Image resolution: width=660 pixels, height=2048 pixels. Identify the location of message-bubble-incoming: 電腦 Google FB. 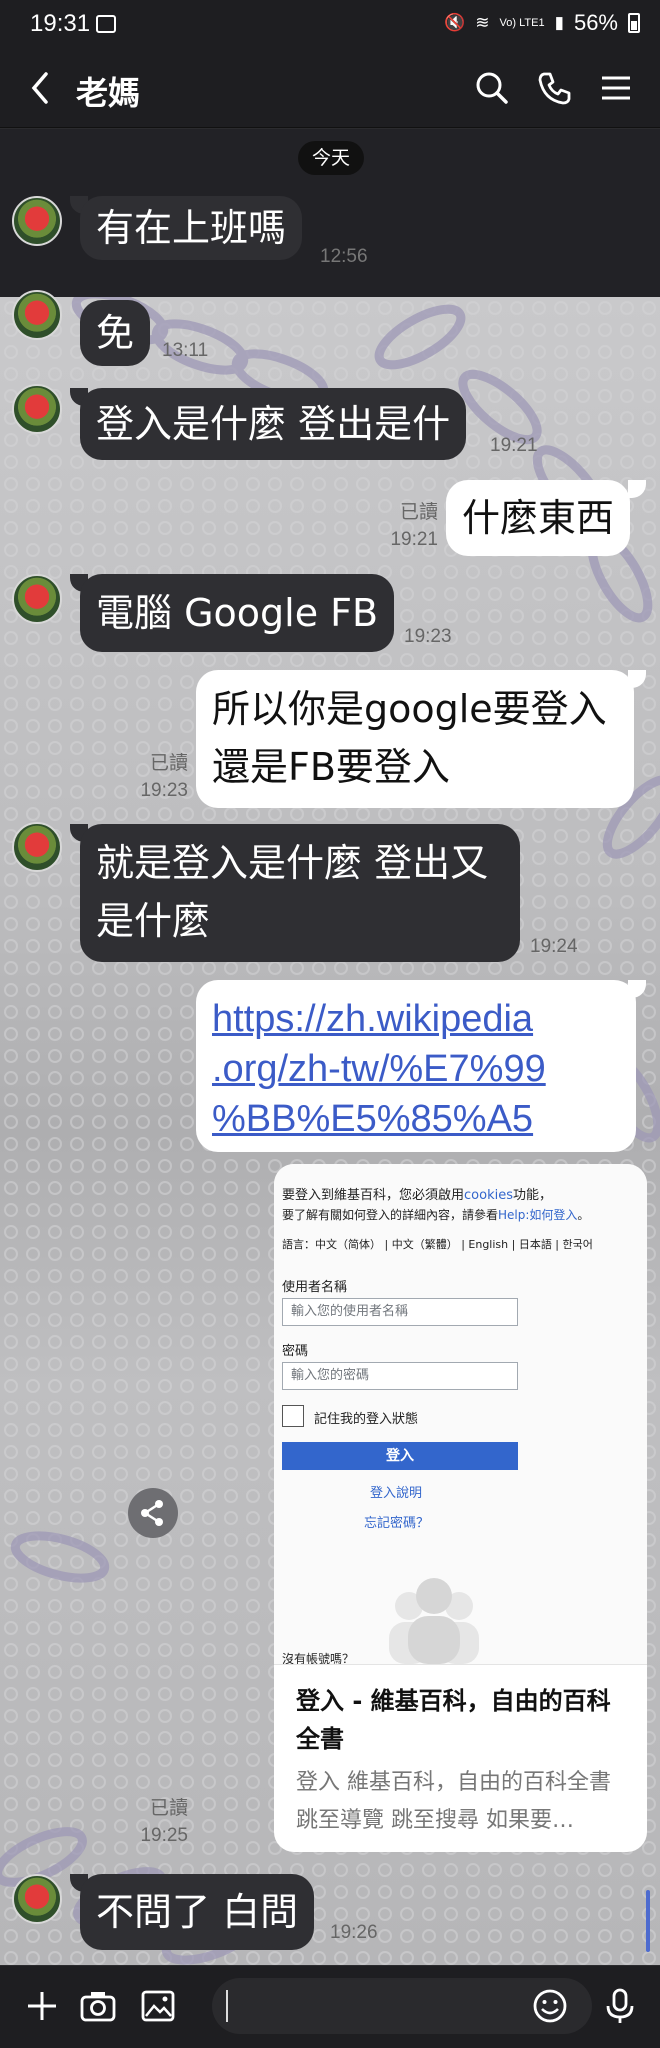
(237, 613).